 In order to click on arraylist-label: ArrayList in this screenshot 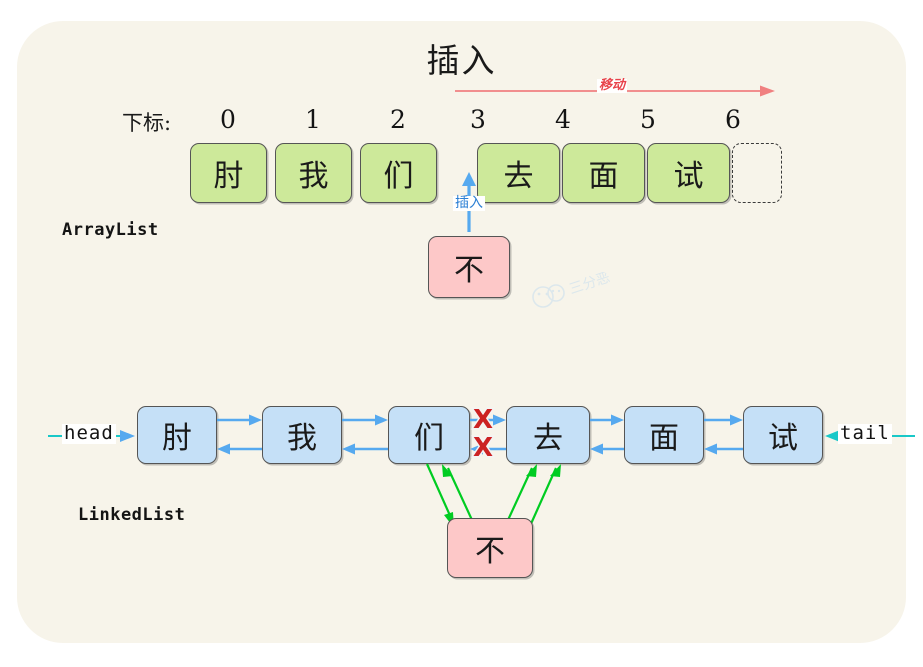, I will do `click(110, 230)`.